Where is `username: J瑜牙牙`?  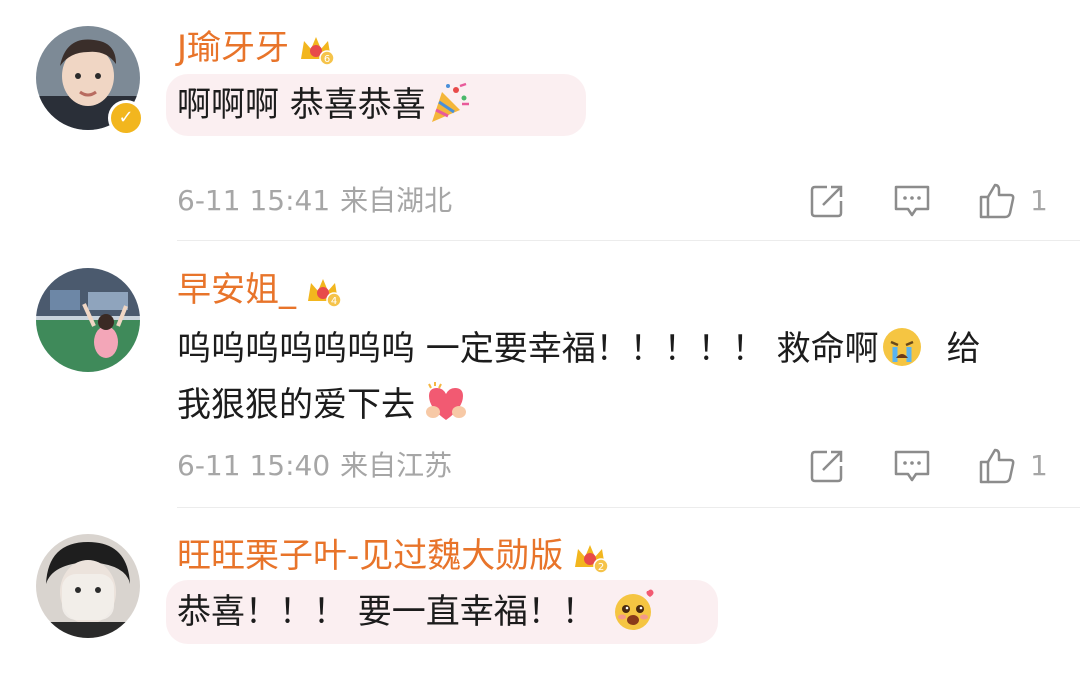
username: J瑜牙牙 is located at coordinates (233, 48).